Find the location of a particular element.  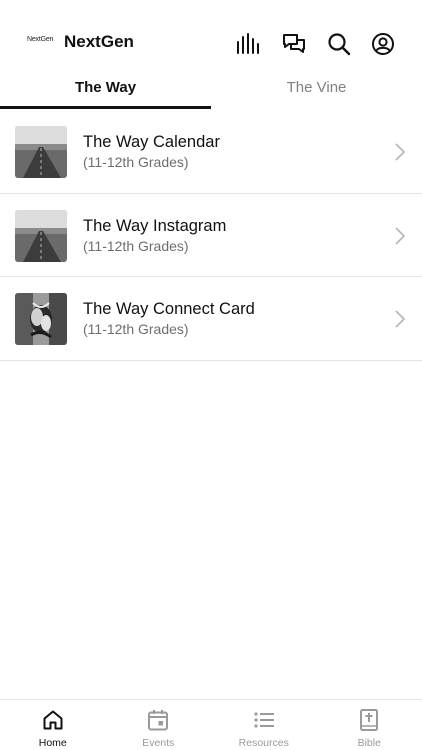

nav-label: Home is located at coordinates (52, 743).